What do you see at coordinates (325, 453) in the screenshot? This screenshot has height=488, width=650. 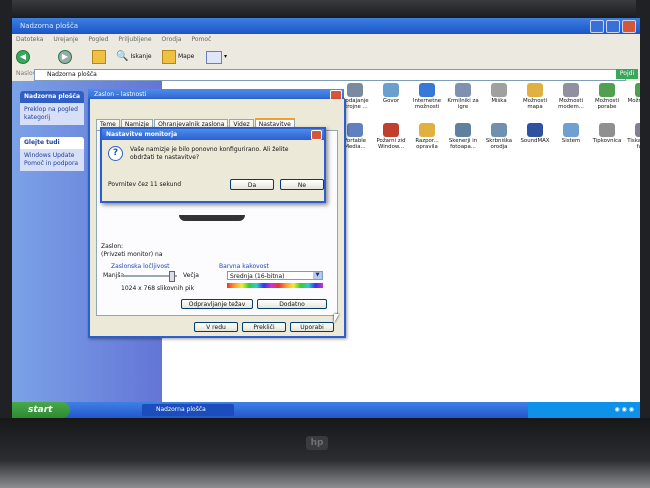 I see `monitor-bezel-bottom` at bounding box center [325, 453].